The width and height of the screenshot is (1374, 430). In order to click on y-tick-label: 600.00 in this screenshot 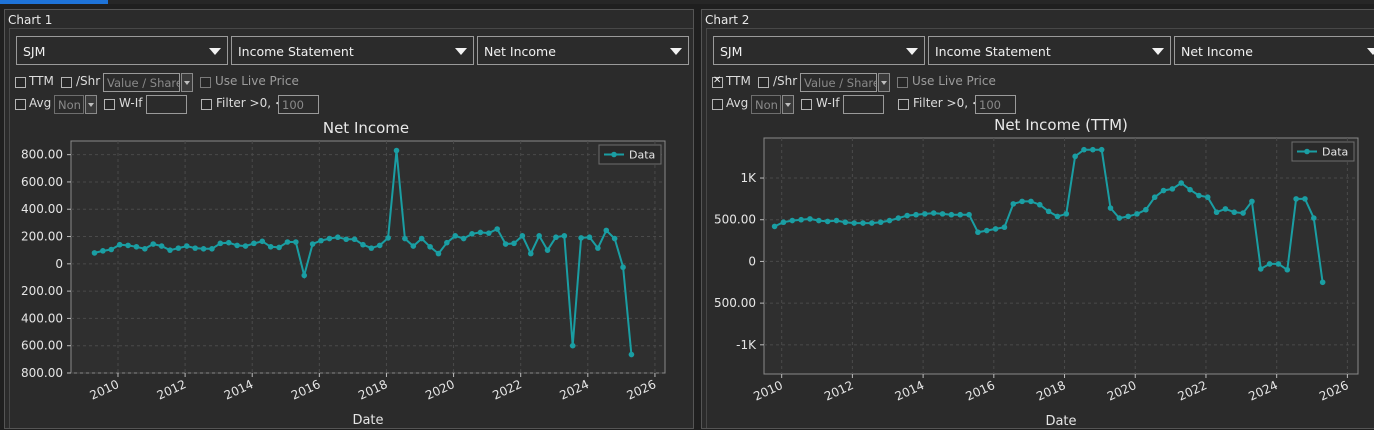, I will do `click(42, 346)`.